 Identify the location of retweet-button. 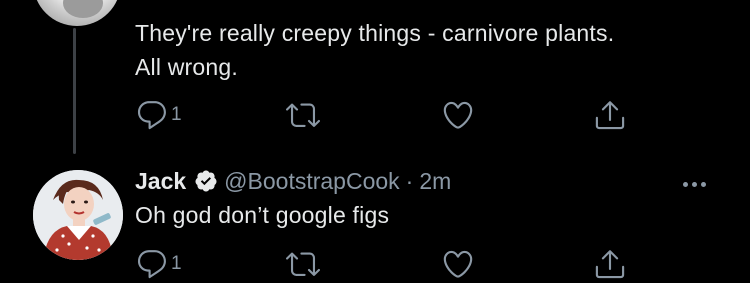
(303, 115).